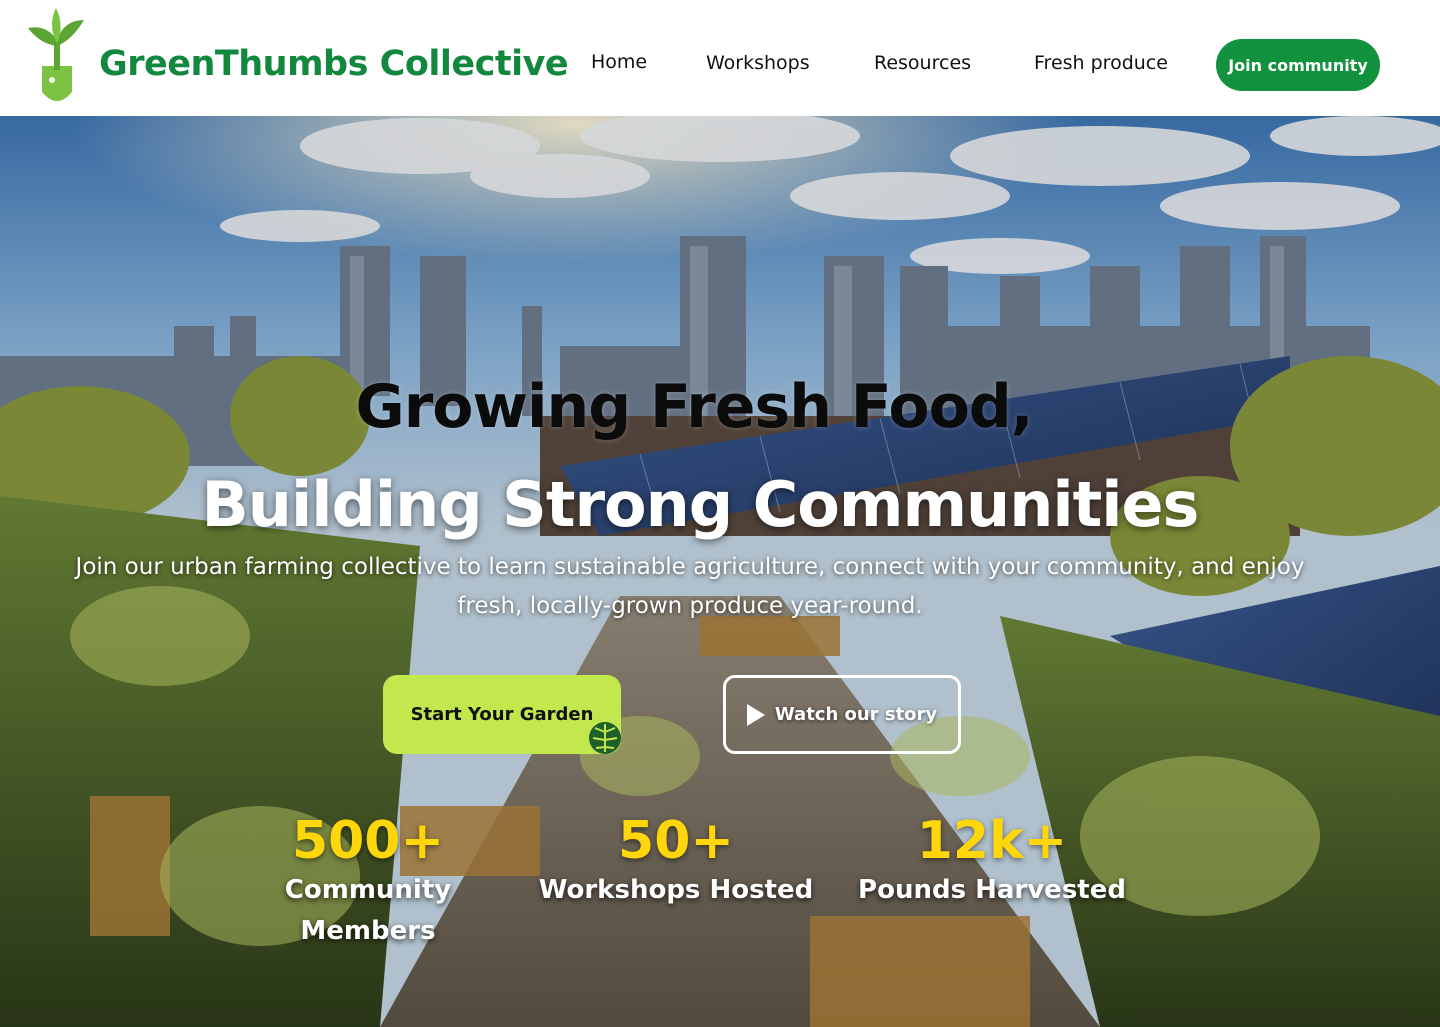 This screenshot has height=1027, width=1440. I want to click on stat-label: Community Members, so click(368, 910).